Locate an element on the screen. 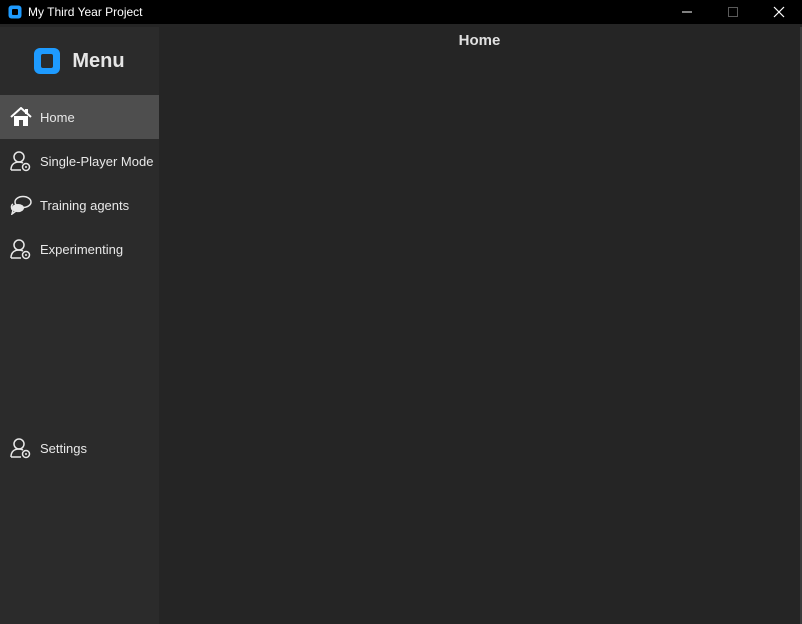 This screenshot has width=802, height=624. sidebar-item-settings: Settings is located at coordinates (79, 448).